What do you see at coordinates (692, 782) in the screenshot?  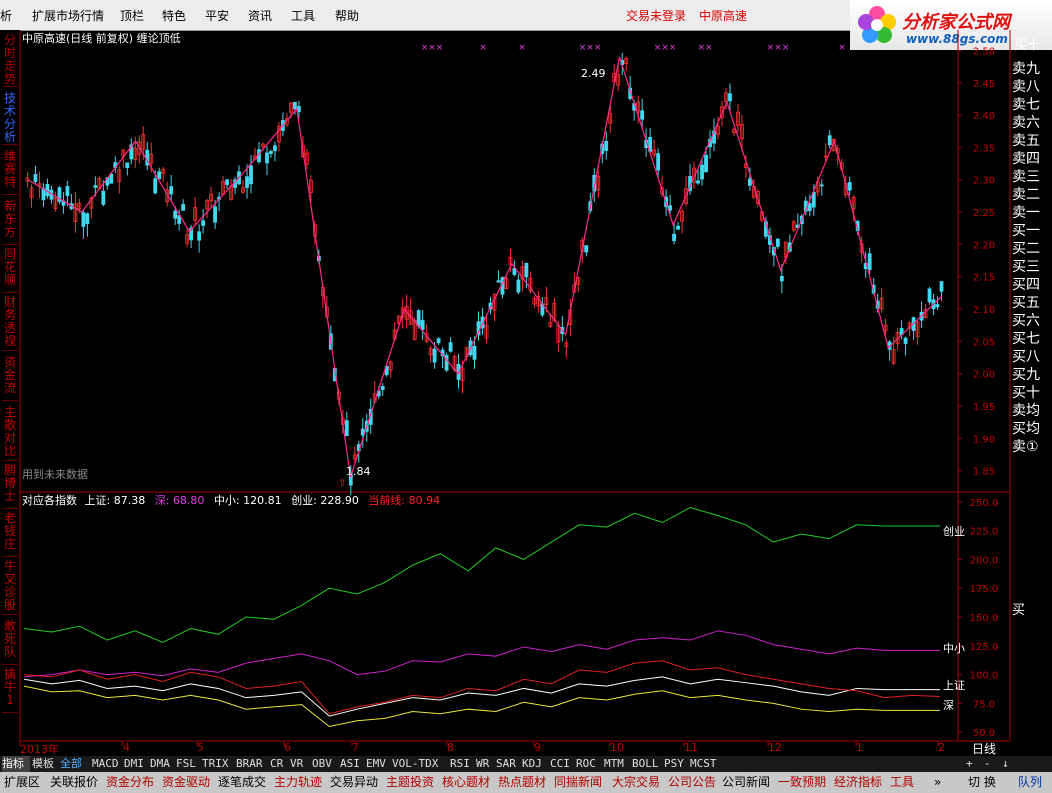 I see `bottom-tab-company-notice: 公司公告` at bounding box center [692, 782].